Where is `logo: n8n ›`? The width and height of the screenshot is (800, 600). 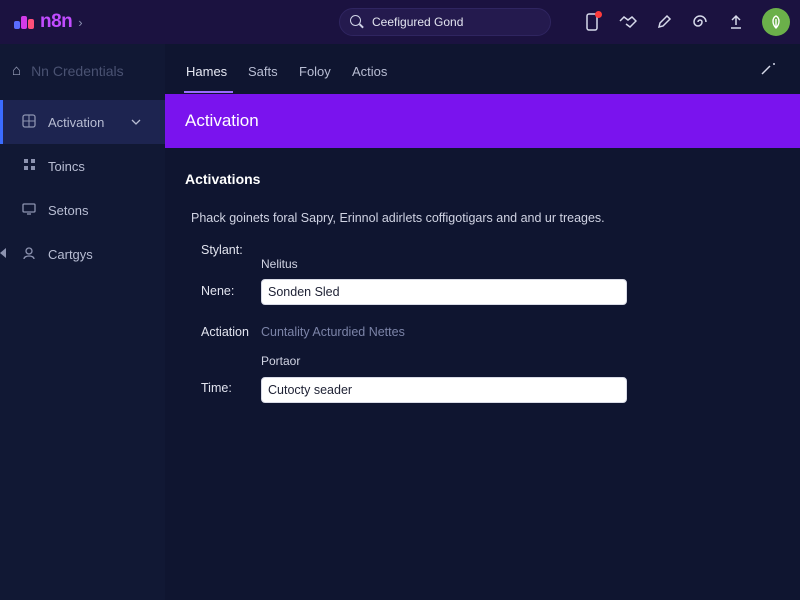
logo: n8n › is located at coordinates (48, 22).